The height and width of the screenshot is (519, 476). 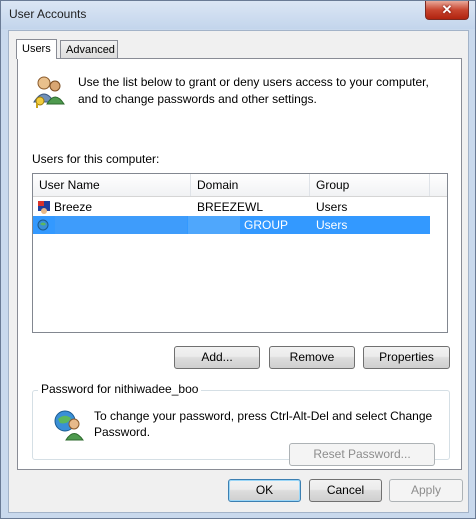 What do you see at coordinates (266, 225) in the screenshot?
I see `cell-domain: GROUP` at bounding box center [266, 225].